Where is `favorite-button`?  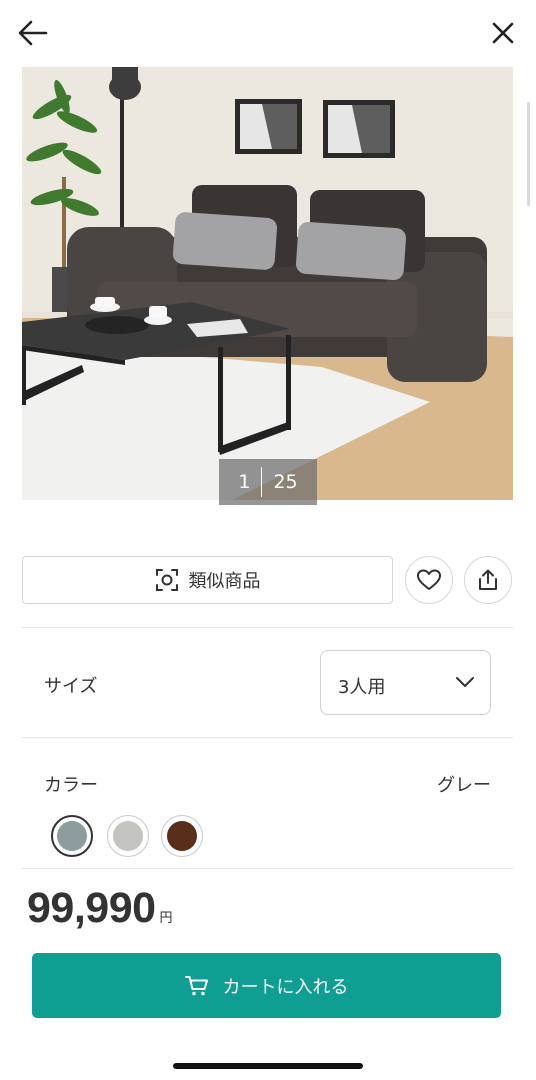
favorite-button is located at coordinates (429, 580).